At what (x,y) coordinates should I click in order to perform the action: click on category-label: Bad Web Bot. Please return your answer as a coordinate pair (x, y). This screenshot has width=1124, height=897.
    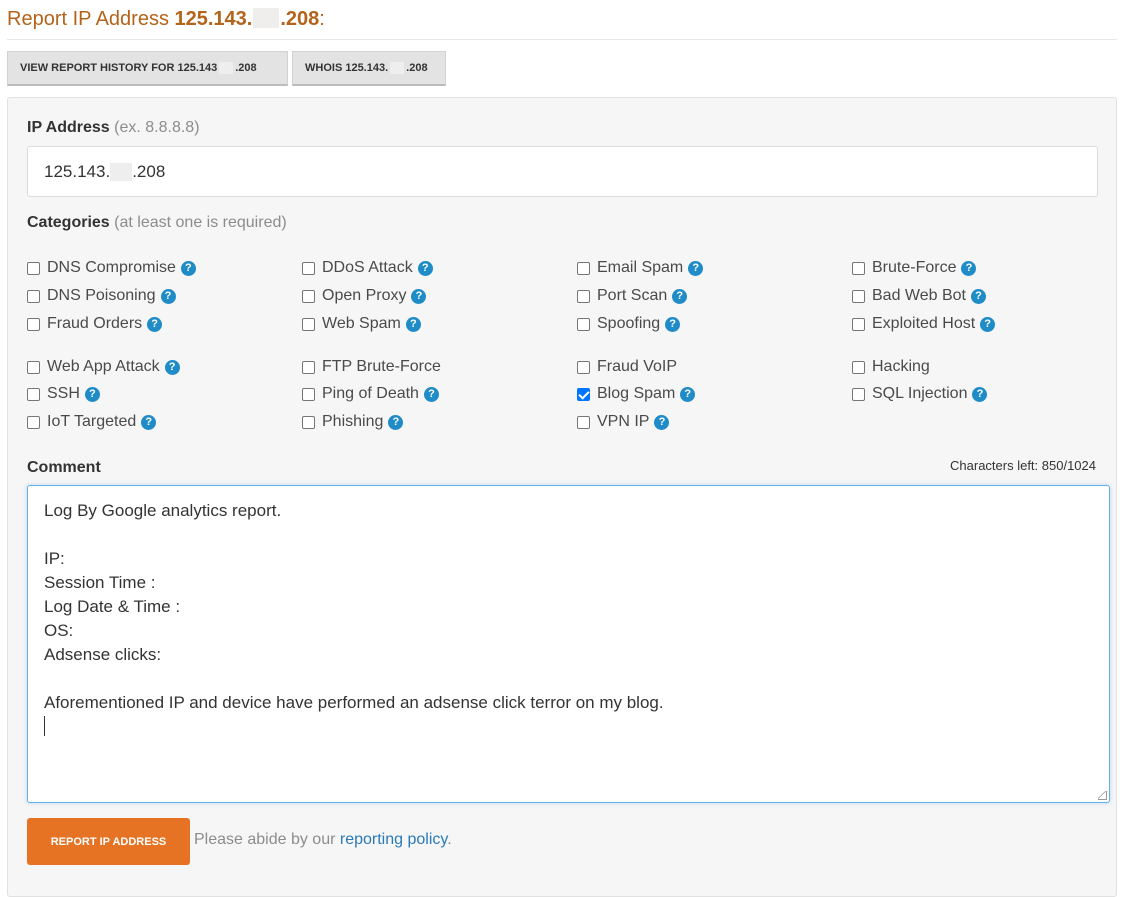
    Looking at the image, I should click on (919, 295).